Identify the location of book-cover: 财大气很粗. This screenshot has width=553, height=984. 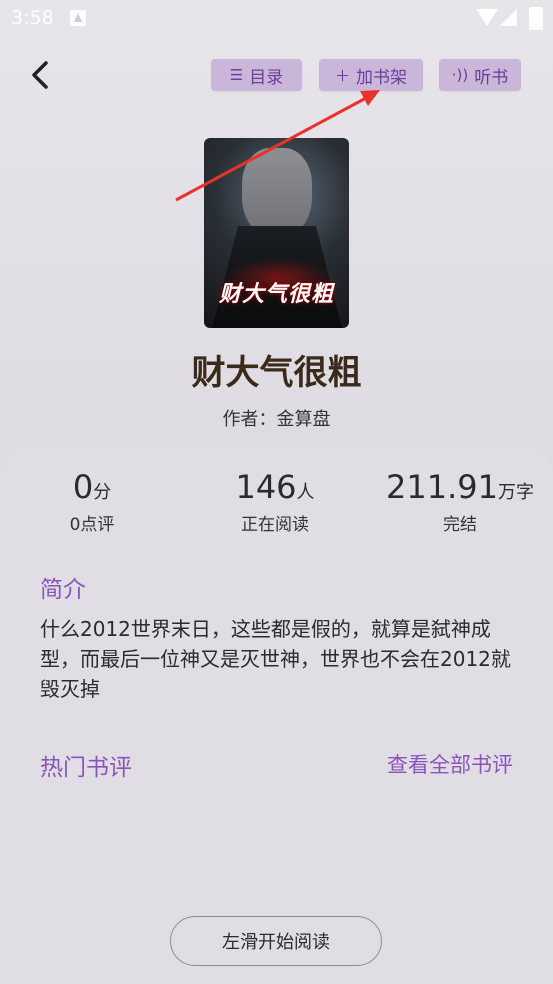
(276, 233).